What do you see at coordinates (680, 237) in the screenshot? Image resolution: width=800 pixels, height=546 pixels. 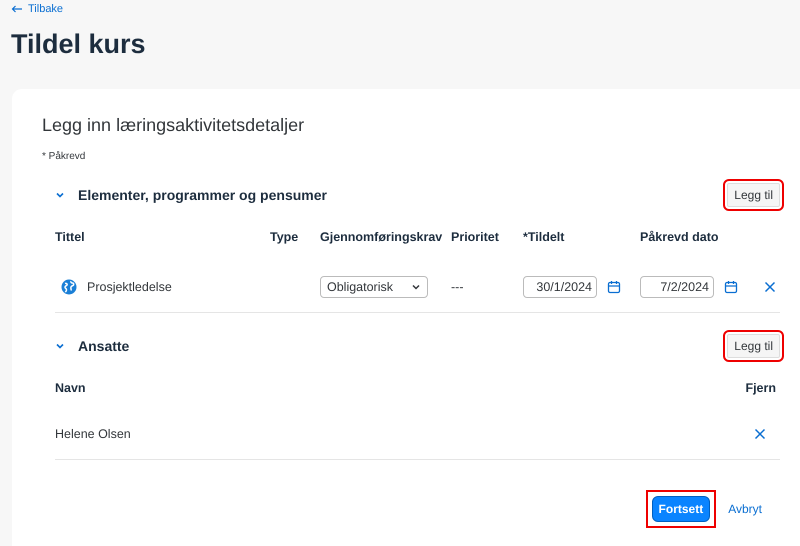 I see `column-header: Påkrevd dato` at bounding box center [680, 237].